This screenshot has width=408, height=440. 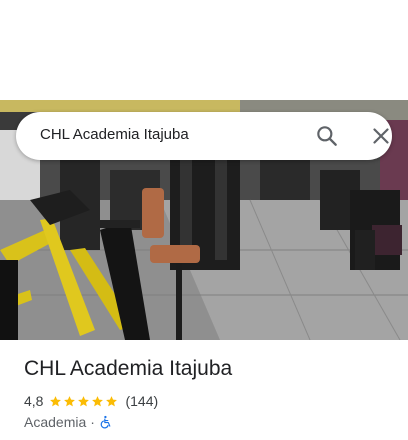 I want to click on rating-value: 4,8, so click(x=34, y=401).